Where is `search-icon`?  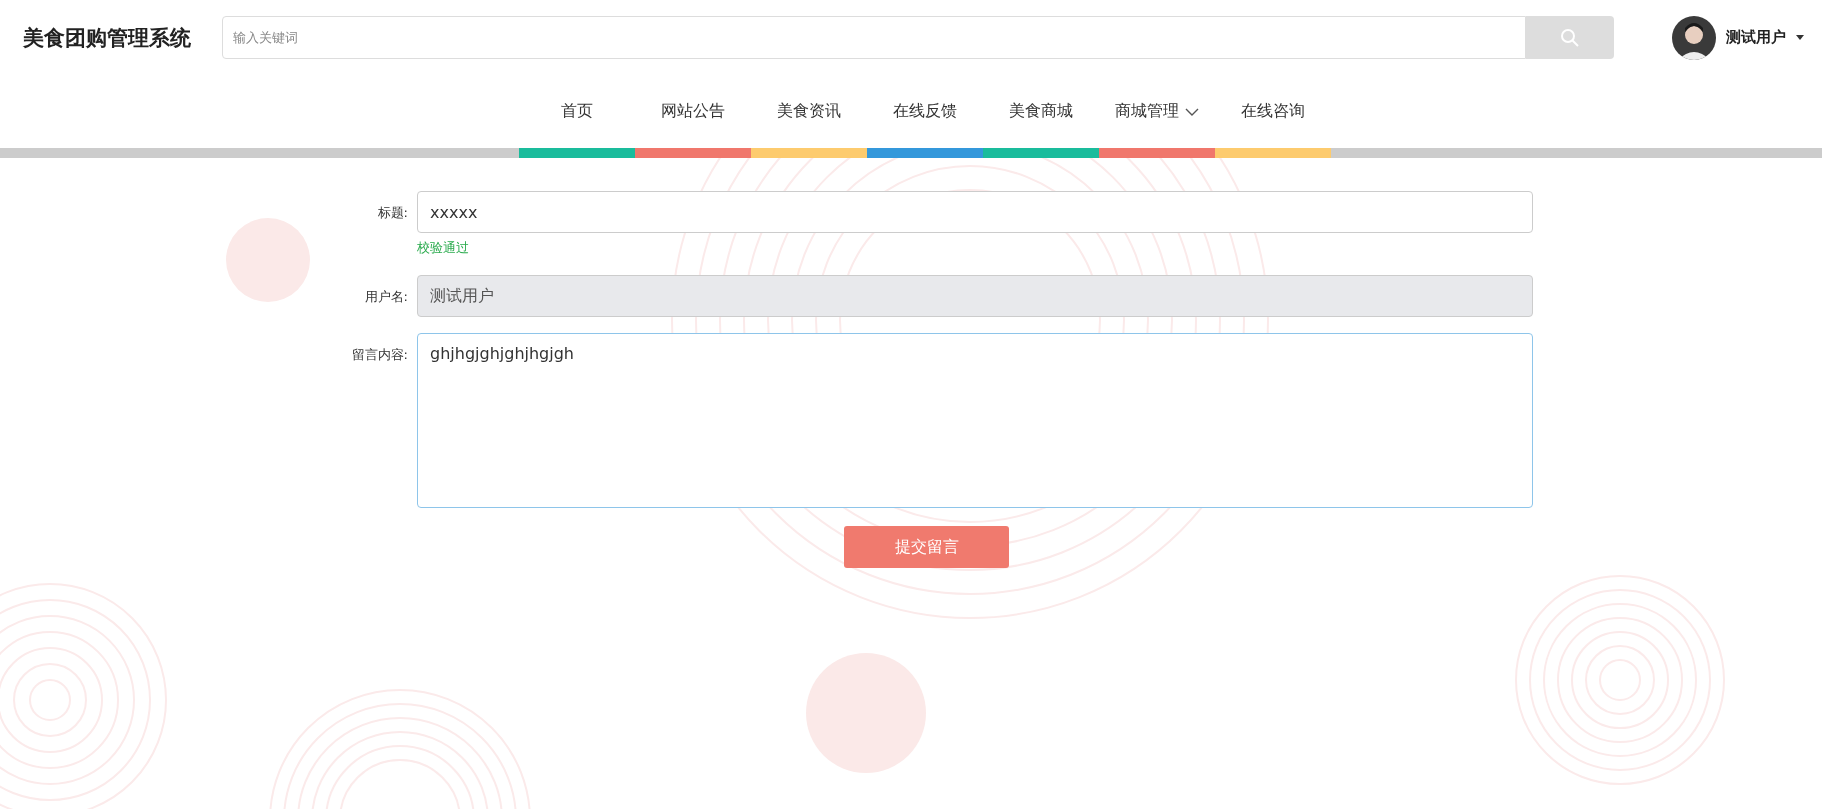
search-icon is located at coordinates (1570, 37).